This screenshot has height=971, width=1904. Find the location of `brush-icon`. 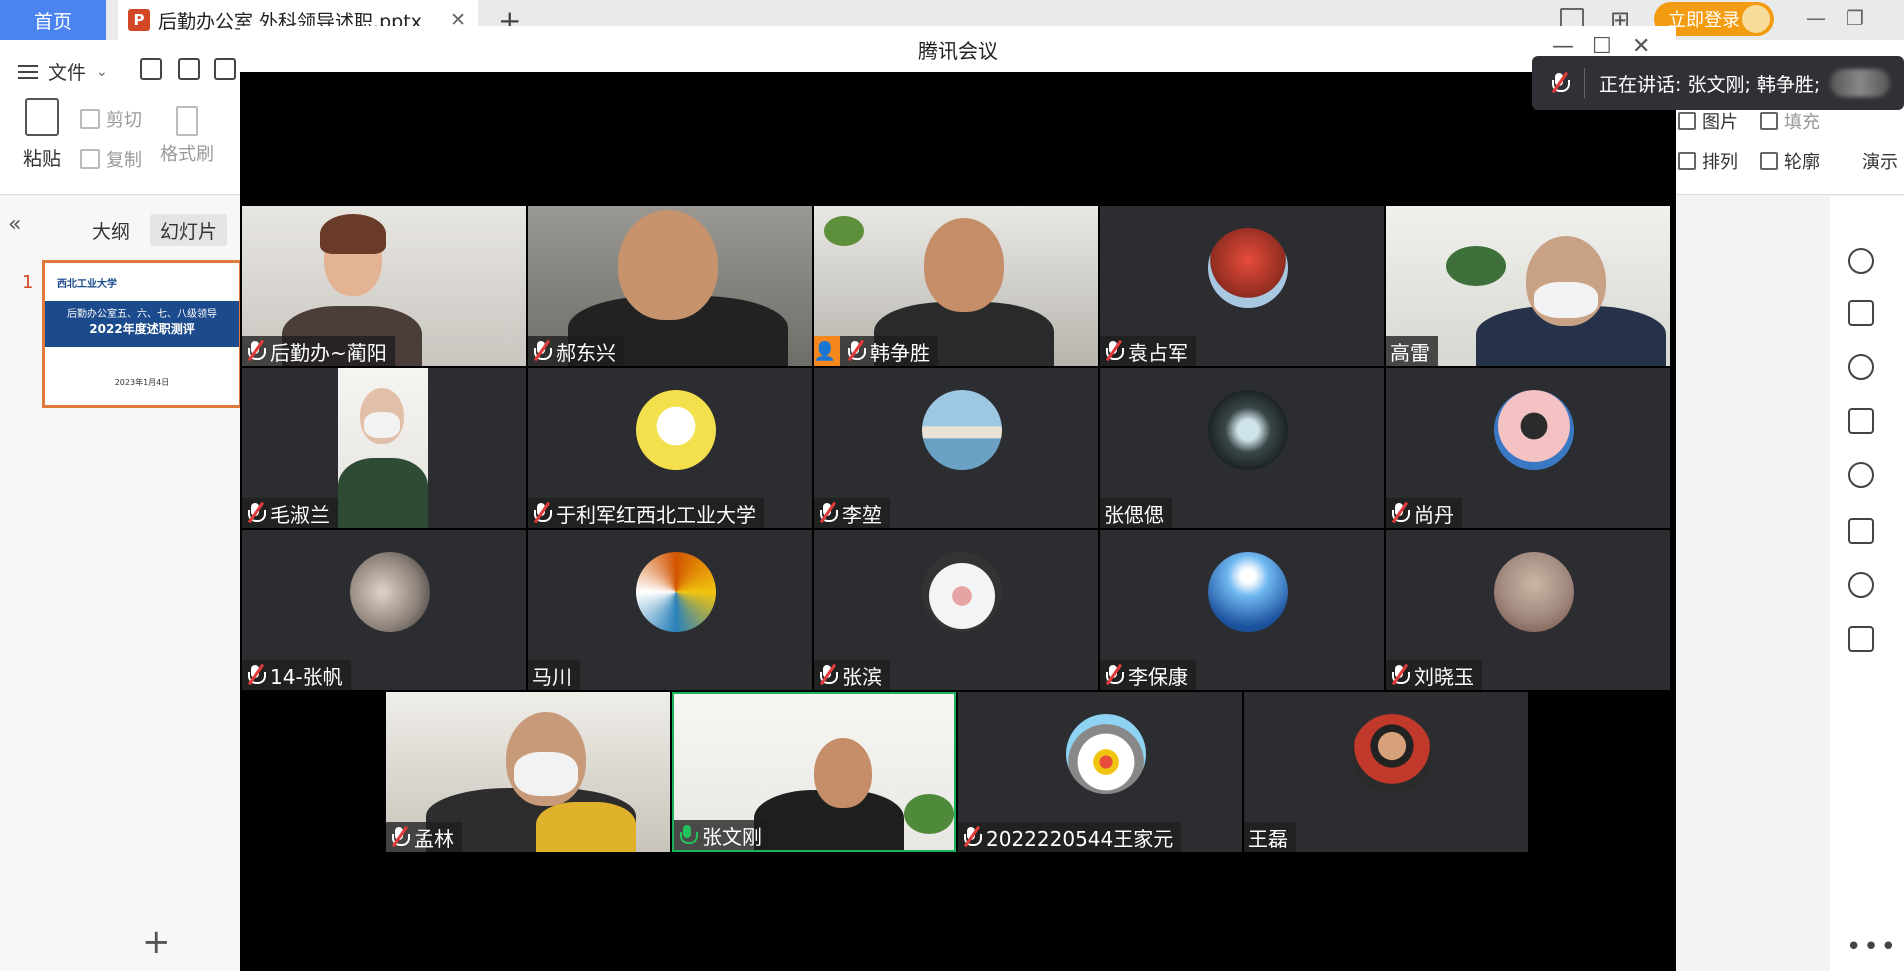

brush-icon is located at coordinates (187, 121).